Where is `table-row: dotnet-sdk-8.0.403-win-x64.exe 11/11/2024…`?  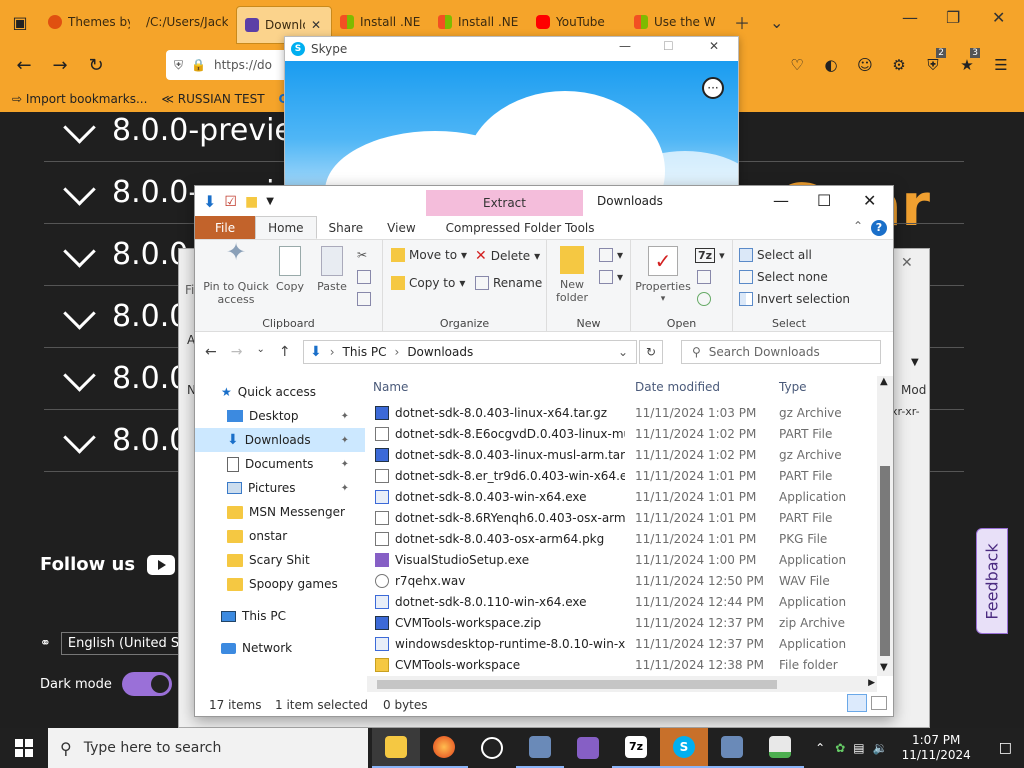 table-row: dotnet-sdk-8.0.403-win-x64.exe 11/11/2024… is located at coordinates (622, 496).